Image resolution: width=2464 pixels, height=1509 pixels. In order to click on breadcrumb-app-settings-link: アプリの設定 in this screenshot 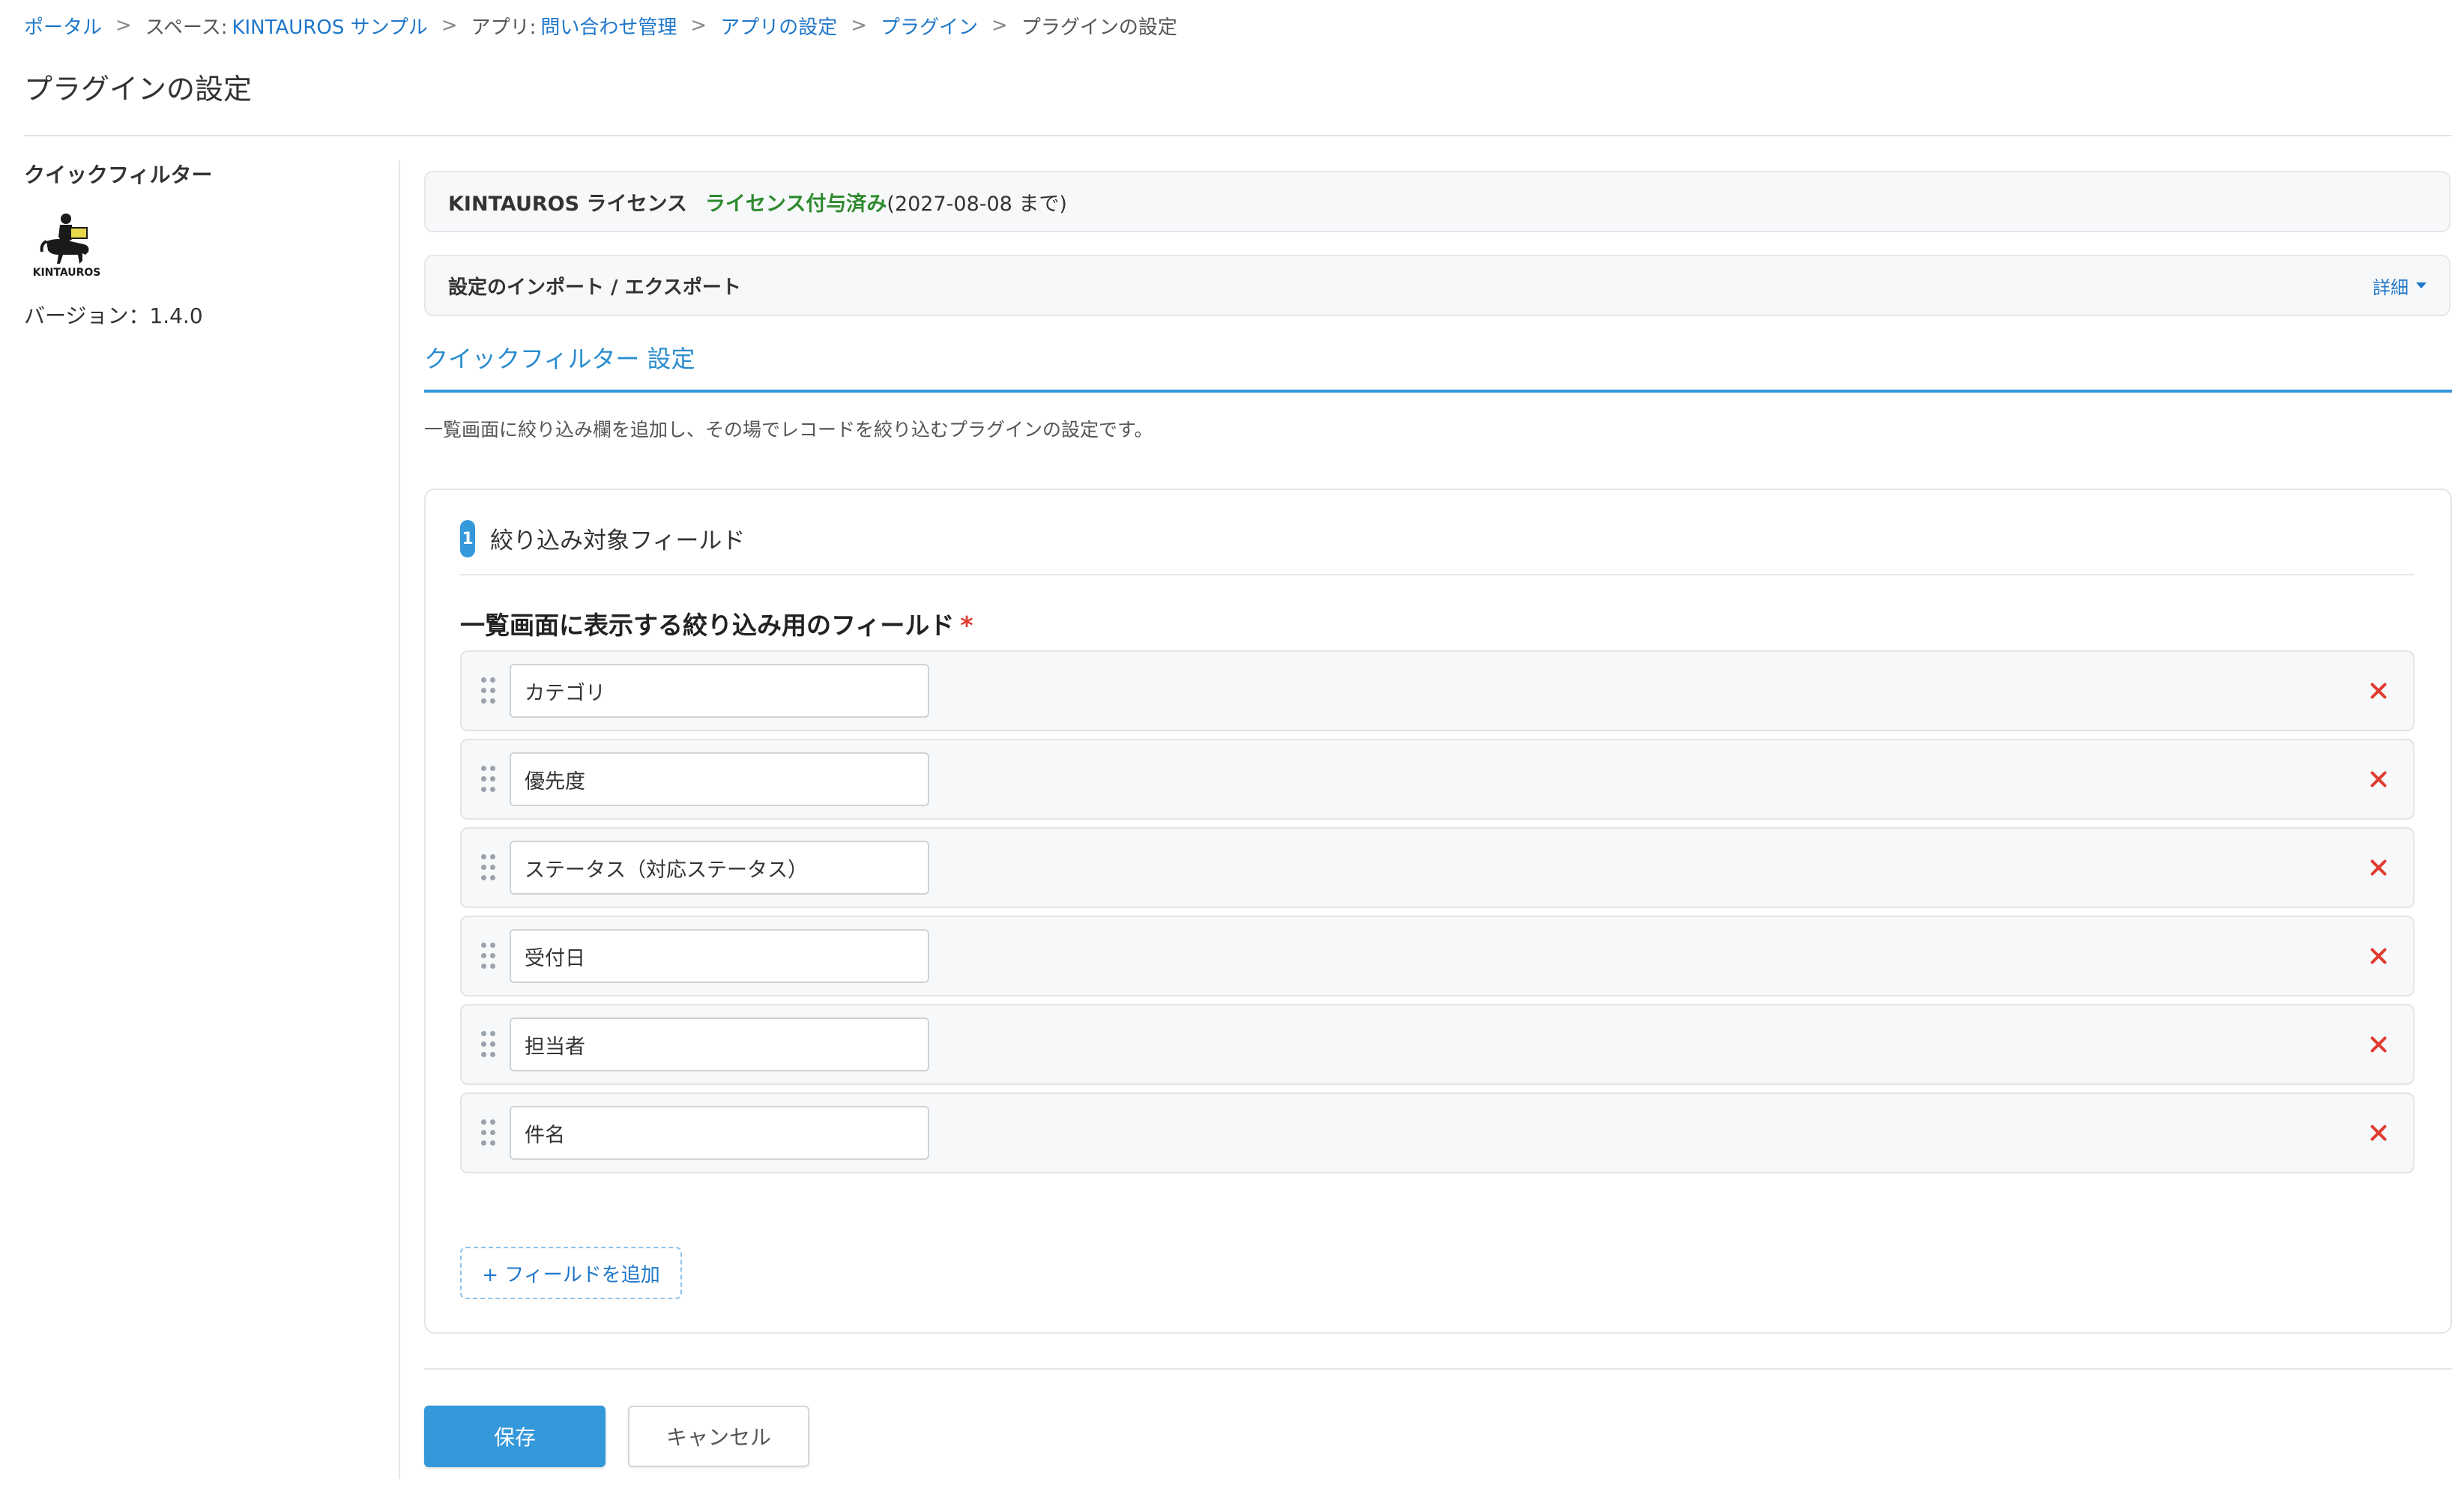, I will do `click(778, 26)`.